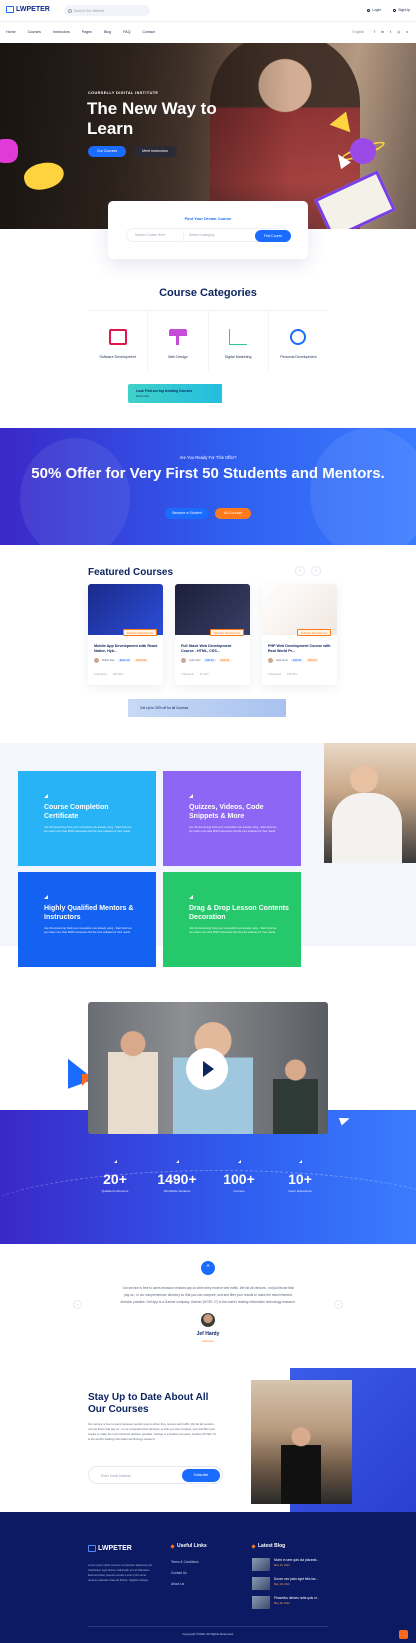 The height and width of the screenshot is (1643, 416). I want to click on linkedin-icon: in, so click(382, 32).